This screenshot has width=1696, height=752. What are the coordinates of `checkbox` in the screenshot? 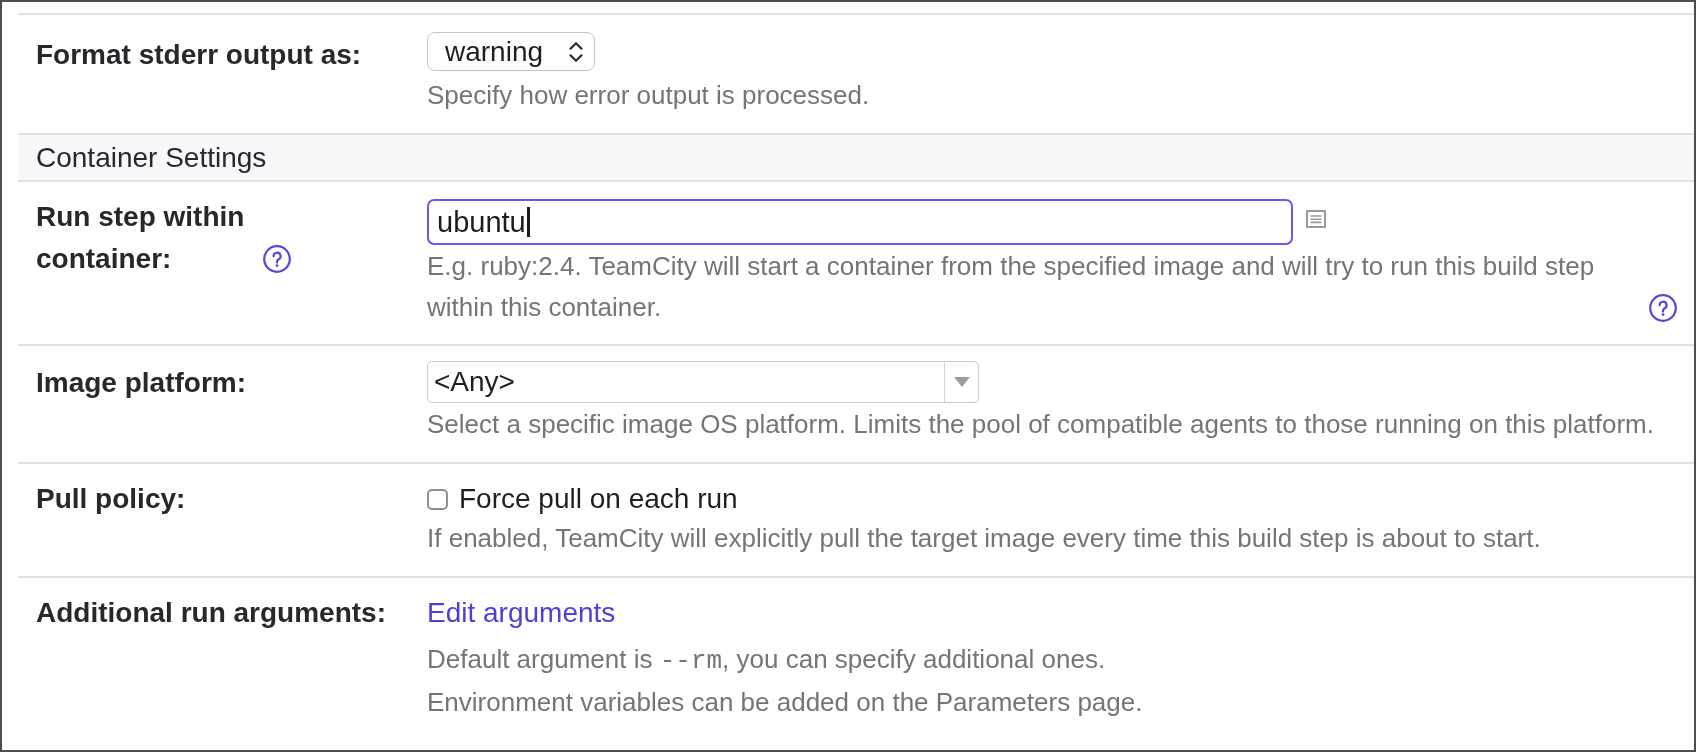 It's located at (437, 499).